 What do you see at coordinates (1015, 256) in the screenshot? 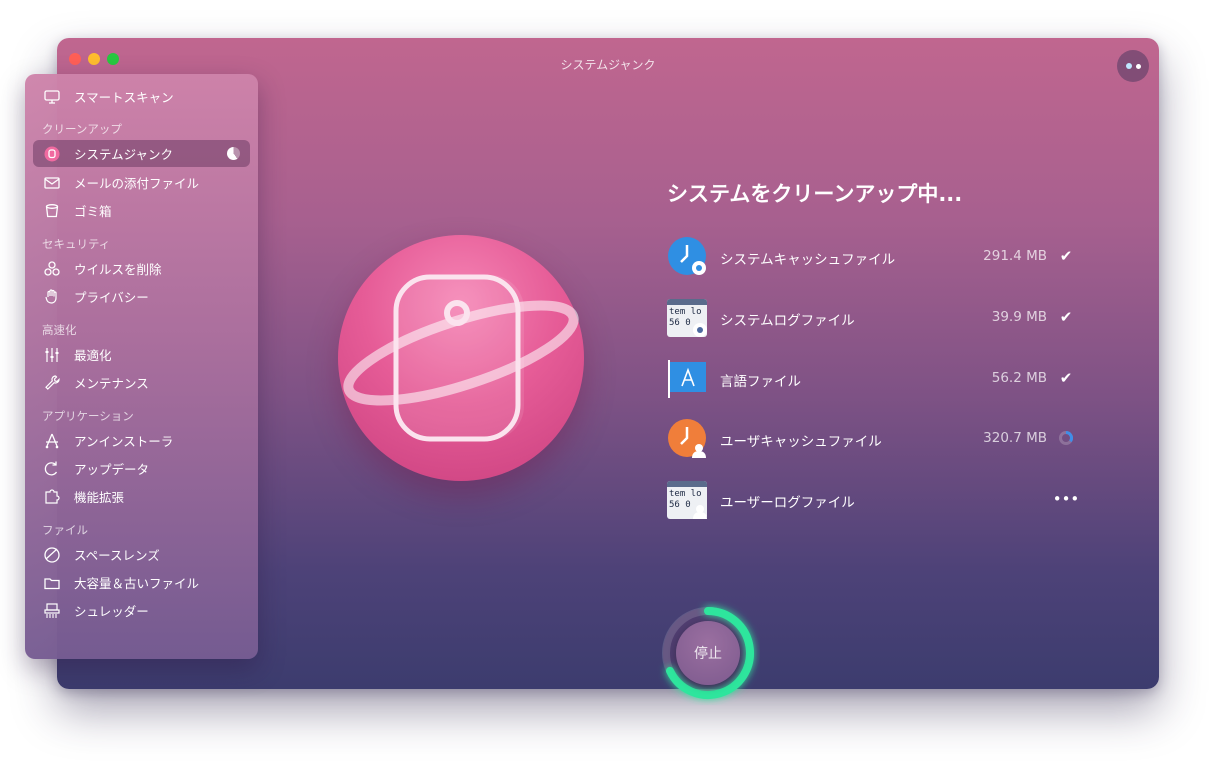
I see `file-size: 291.4 MB` at bounding box center [1015, 256].